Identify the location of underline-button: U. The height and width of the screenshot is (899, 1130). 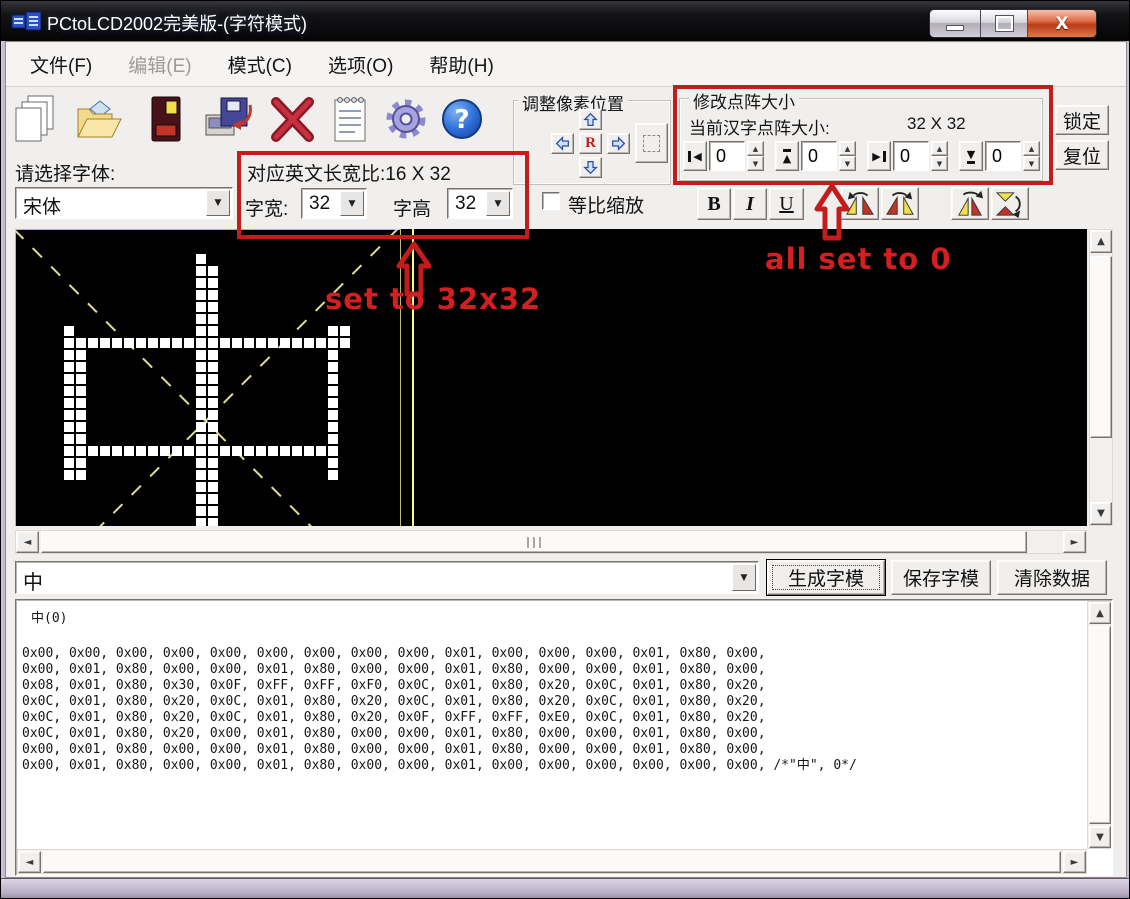
(786, 204).